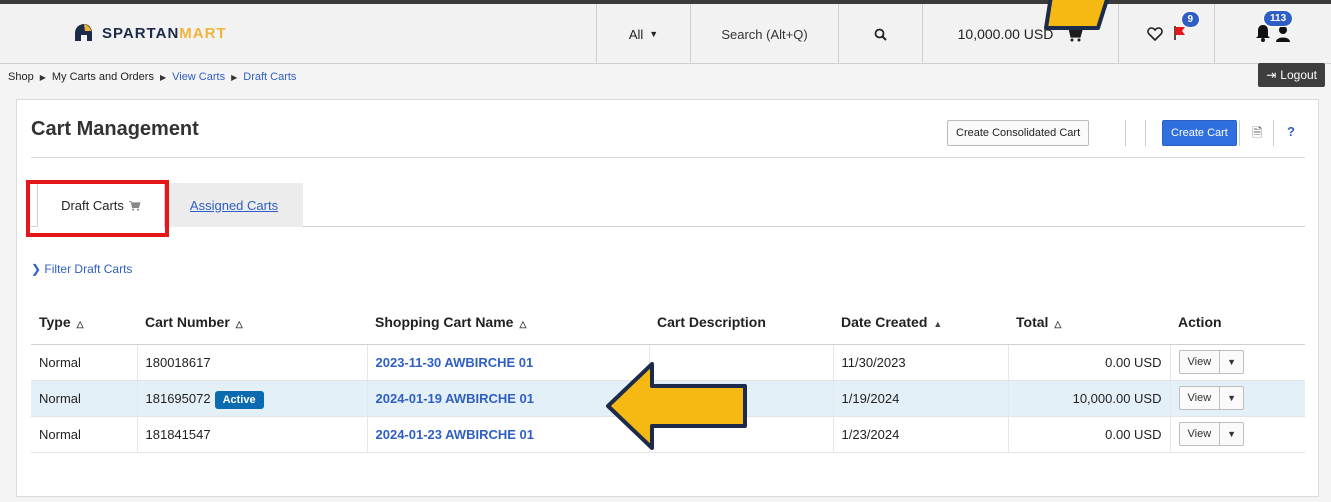  Describe the element at coordinates (921, 362) in the screenshot. I see `cell-date-created: 11/30/2023` at that location.